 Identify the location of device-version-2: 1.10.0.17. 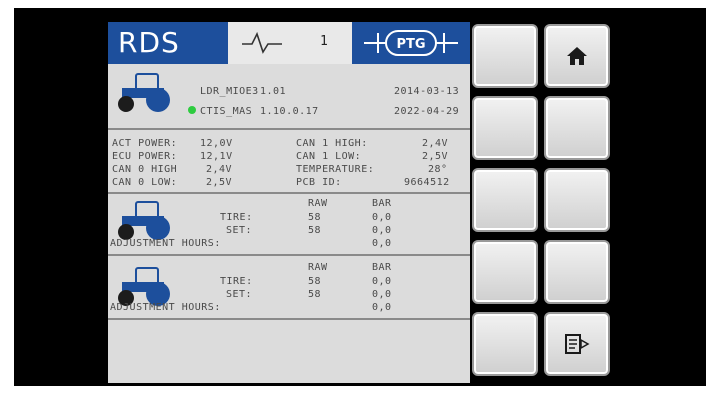
(289, 111).